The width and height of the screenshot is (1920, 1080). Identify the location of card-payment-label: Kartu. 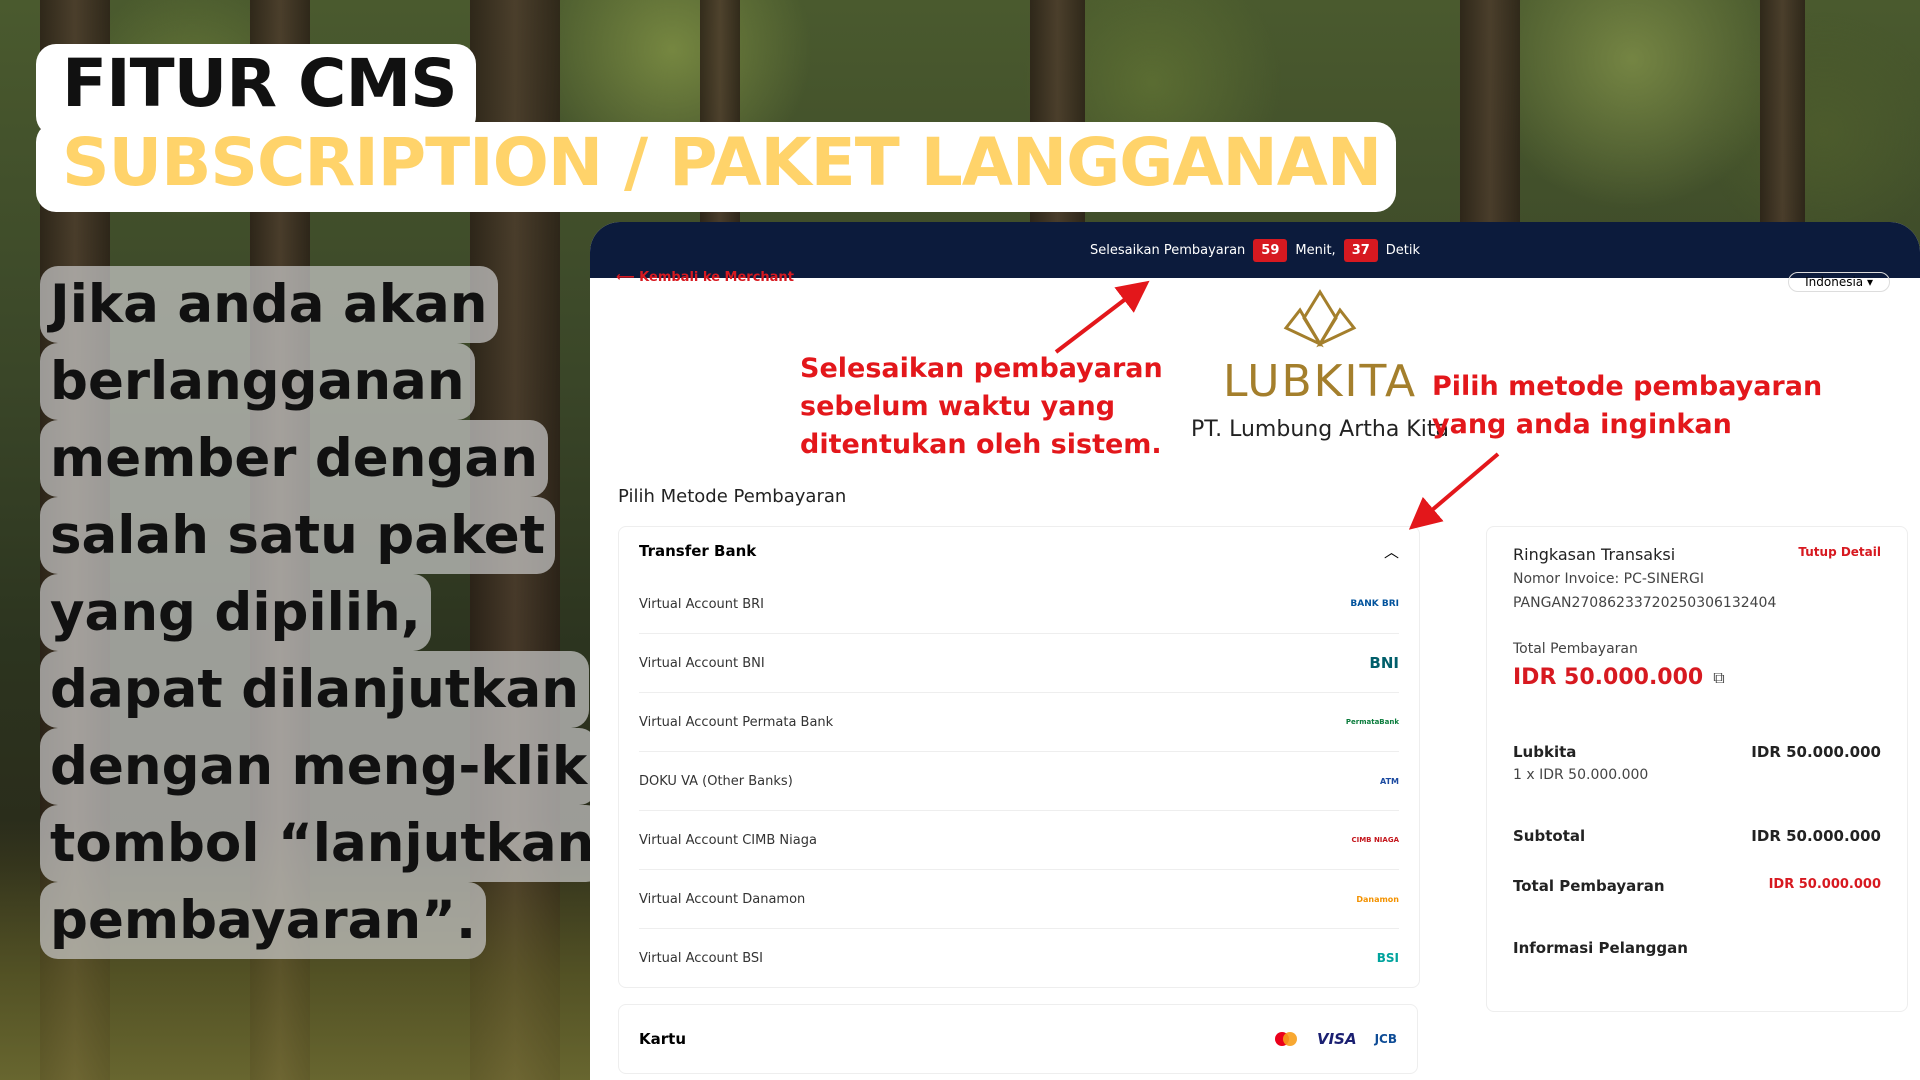
(662, 1039).